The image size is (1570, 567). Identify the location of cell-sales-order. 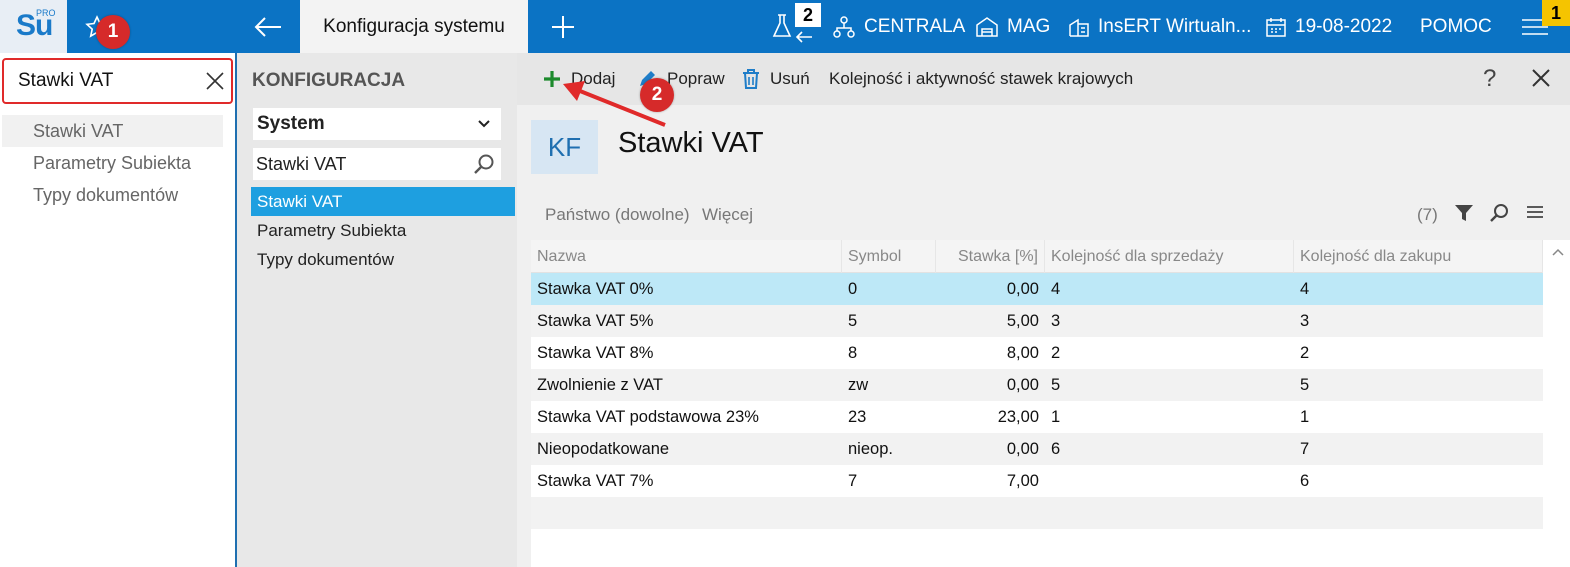
(1169, 481).